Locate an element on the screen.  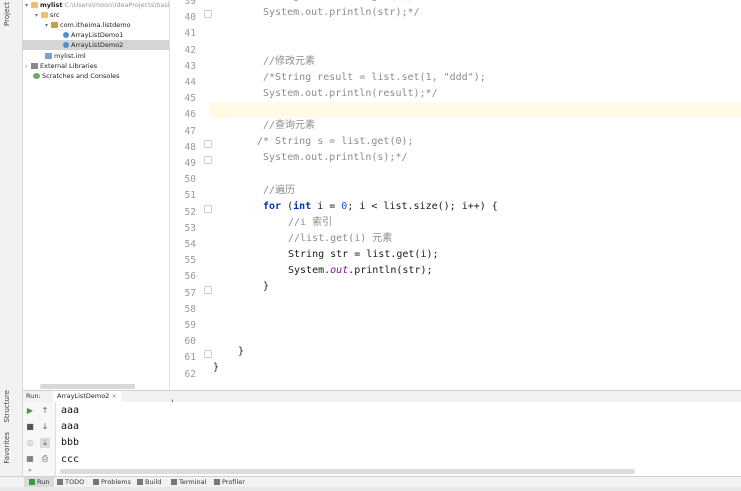
line-number: 43 is located at coordinates (190, 66).